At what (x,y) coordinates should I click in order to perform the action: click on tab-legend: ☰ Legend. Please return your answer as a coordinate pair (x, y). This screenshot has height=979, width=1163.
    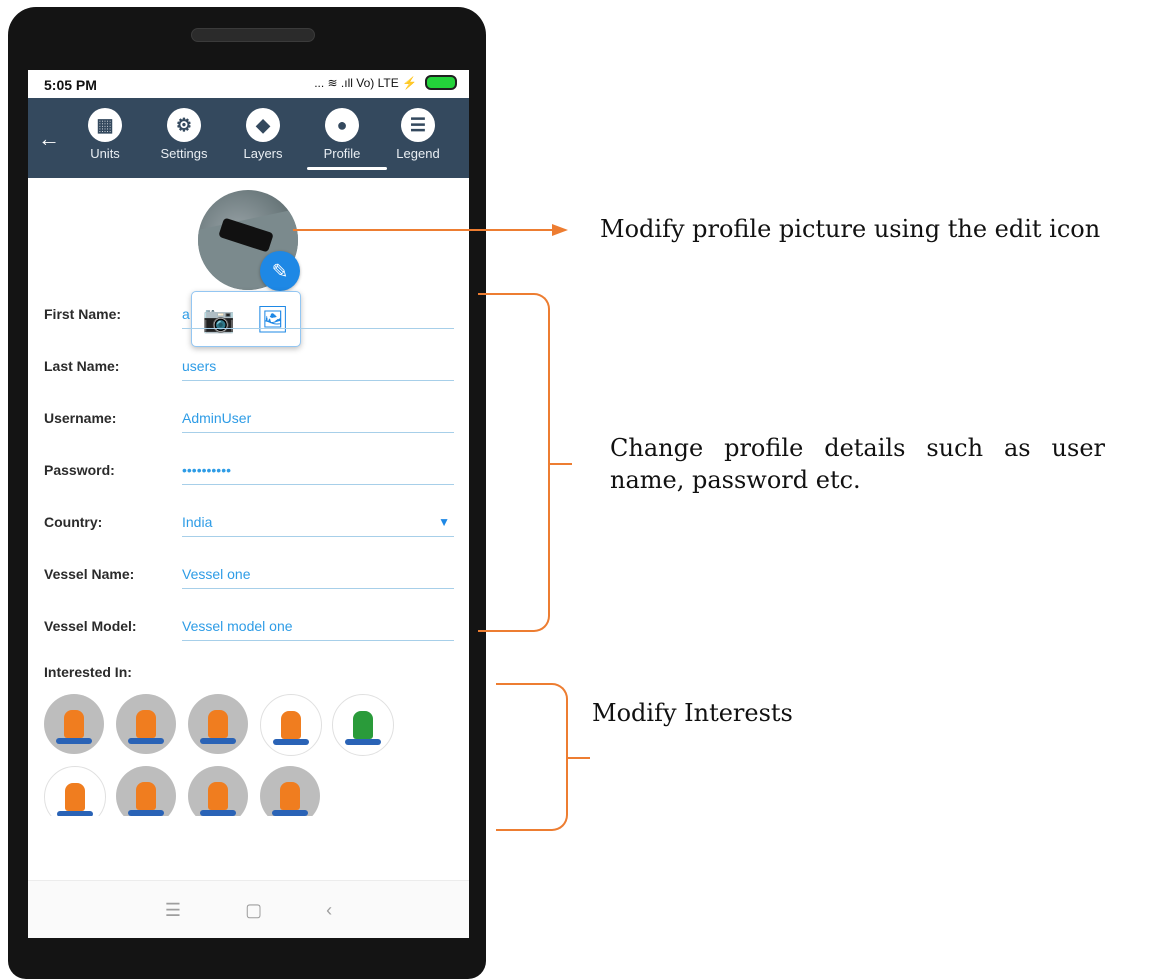
    Looking at the image, I should click on (418, 134).